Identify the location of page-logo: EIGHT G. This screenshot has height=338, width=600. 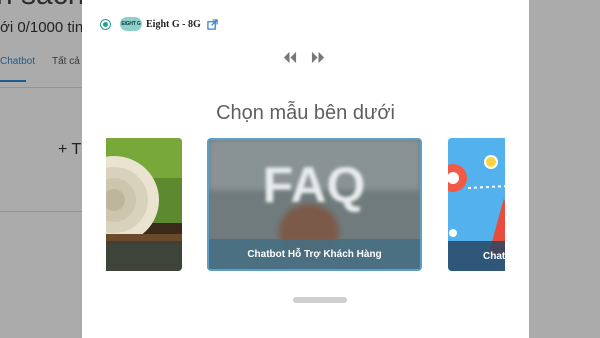
(131, 24).